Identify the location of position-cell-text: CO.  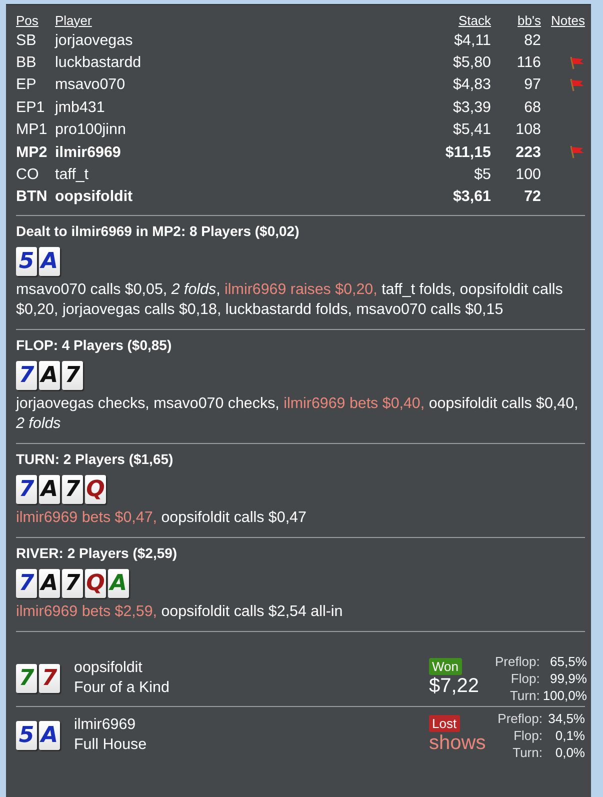
(28, 175).